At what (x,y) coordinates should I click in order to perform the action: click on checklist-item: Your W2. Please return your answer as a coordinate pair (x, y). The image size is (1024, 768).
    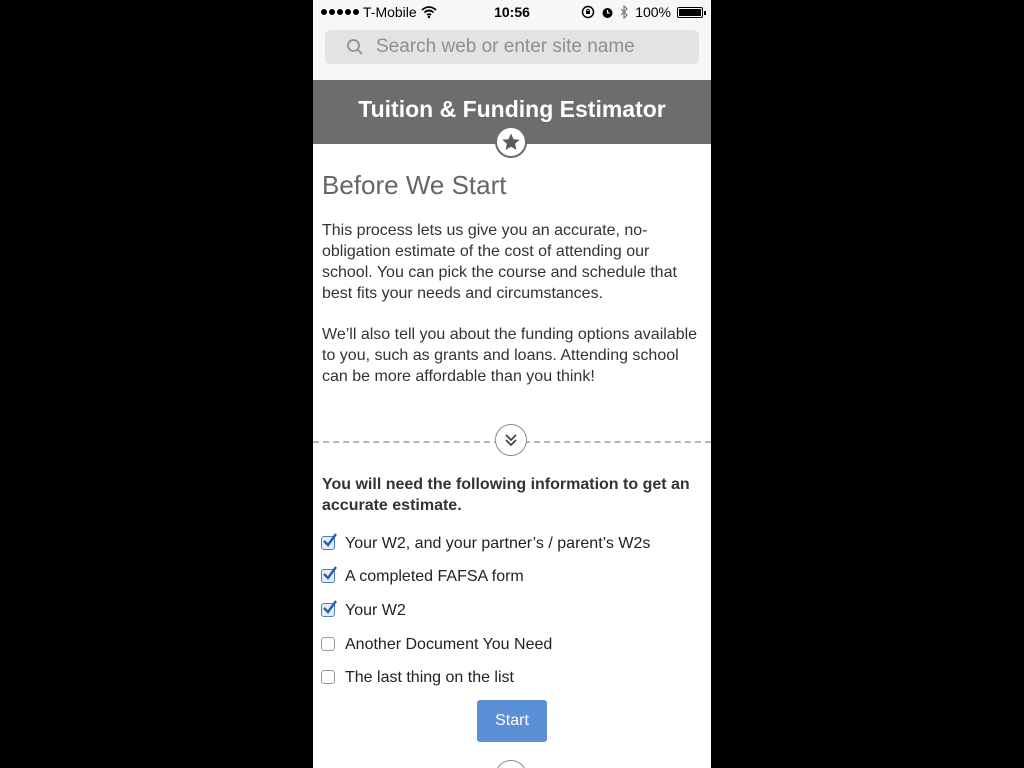
    Looking at the image, I should click on (511, 611).